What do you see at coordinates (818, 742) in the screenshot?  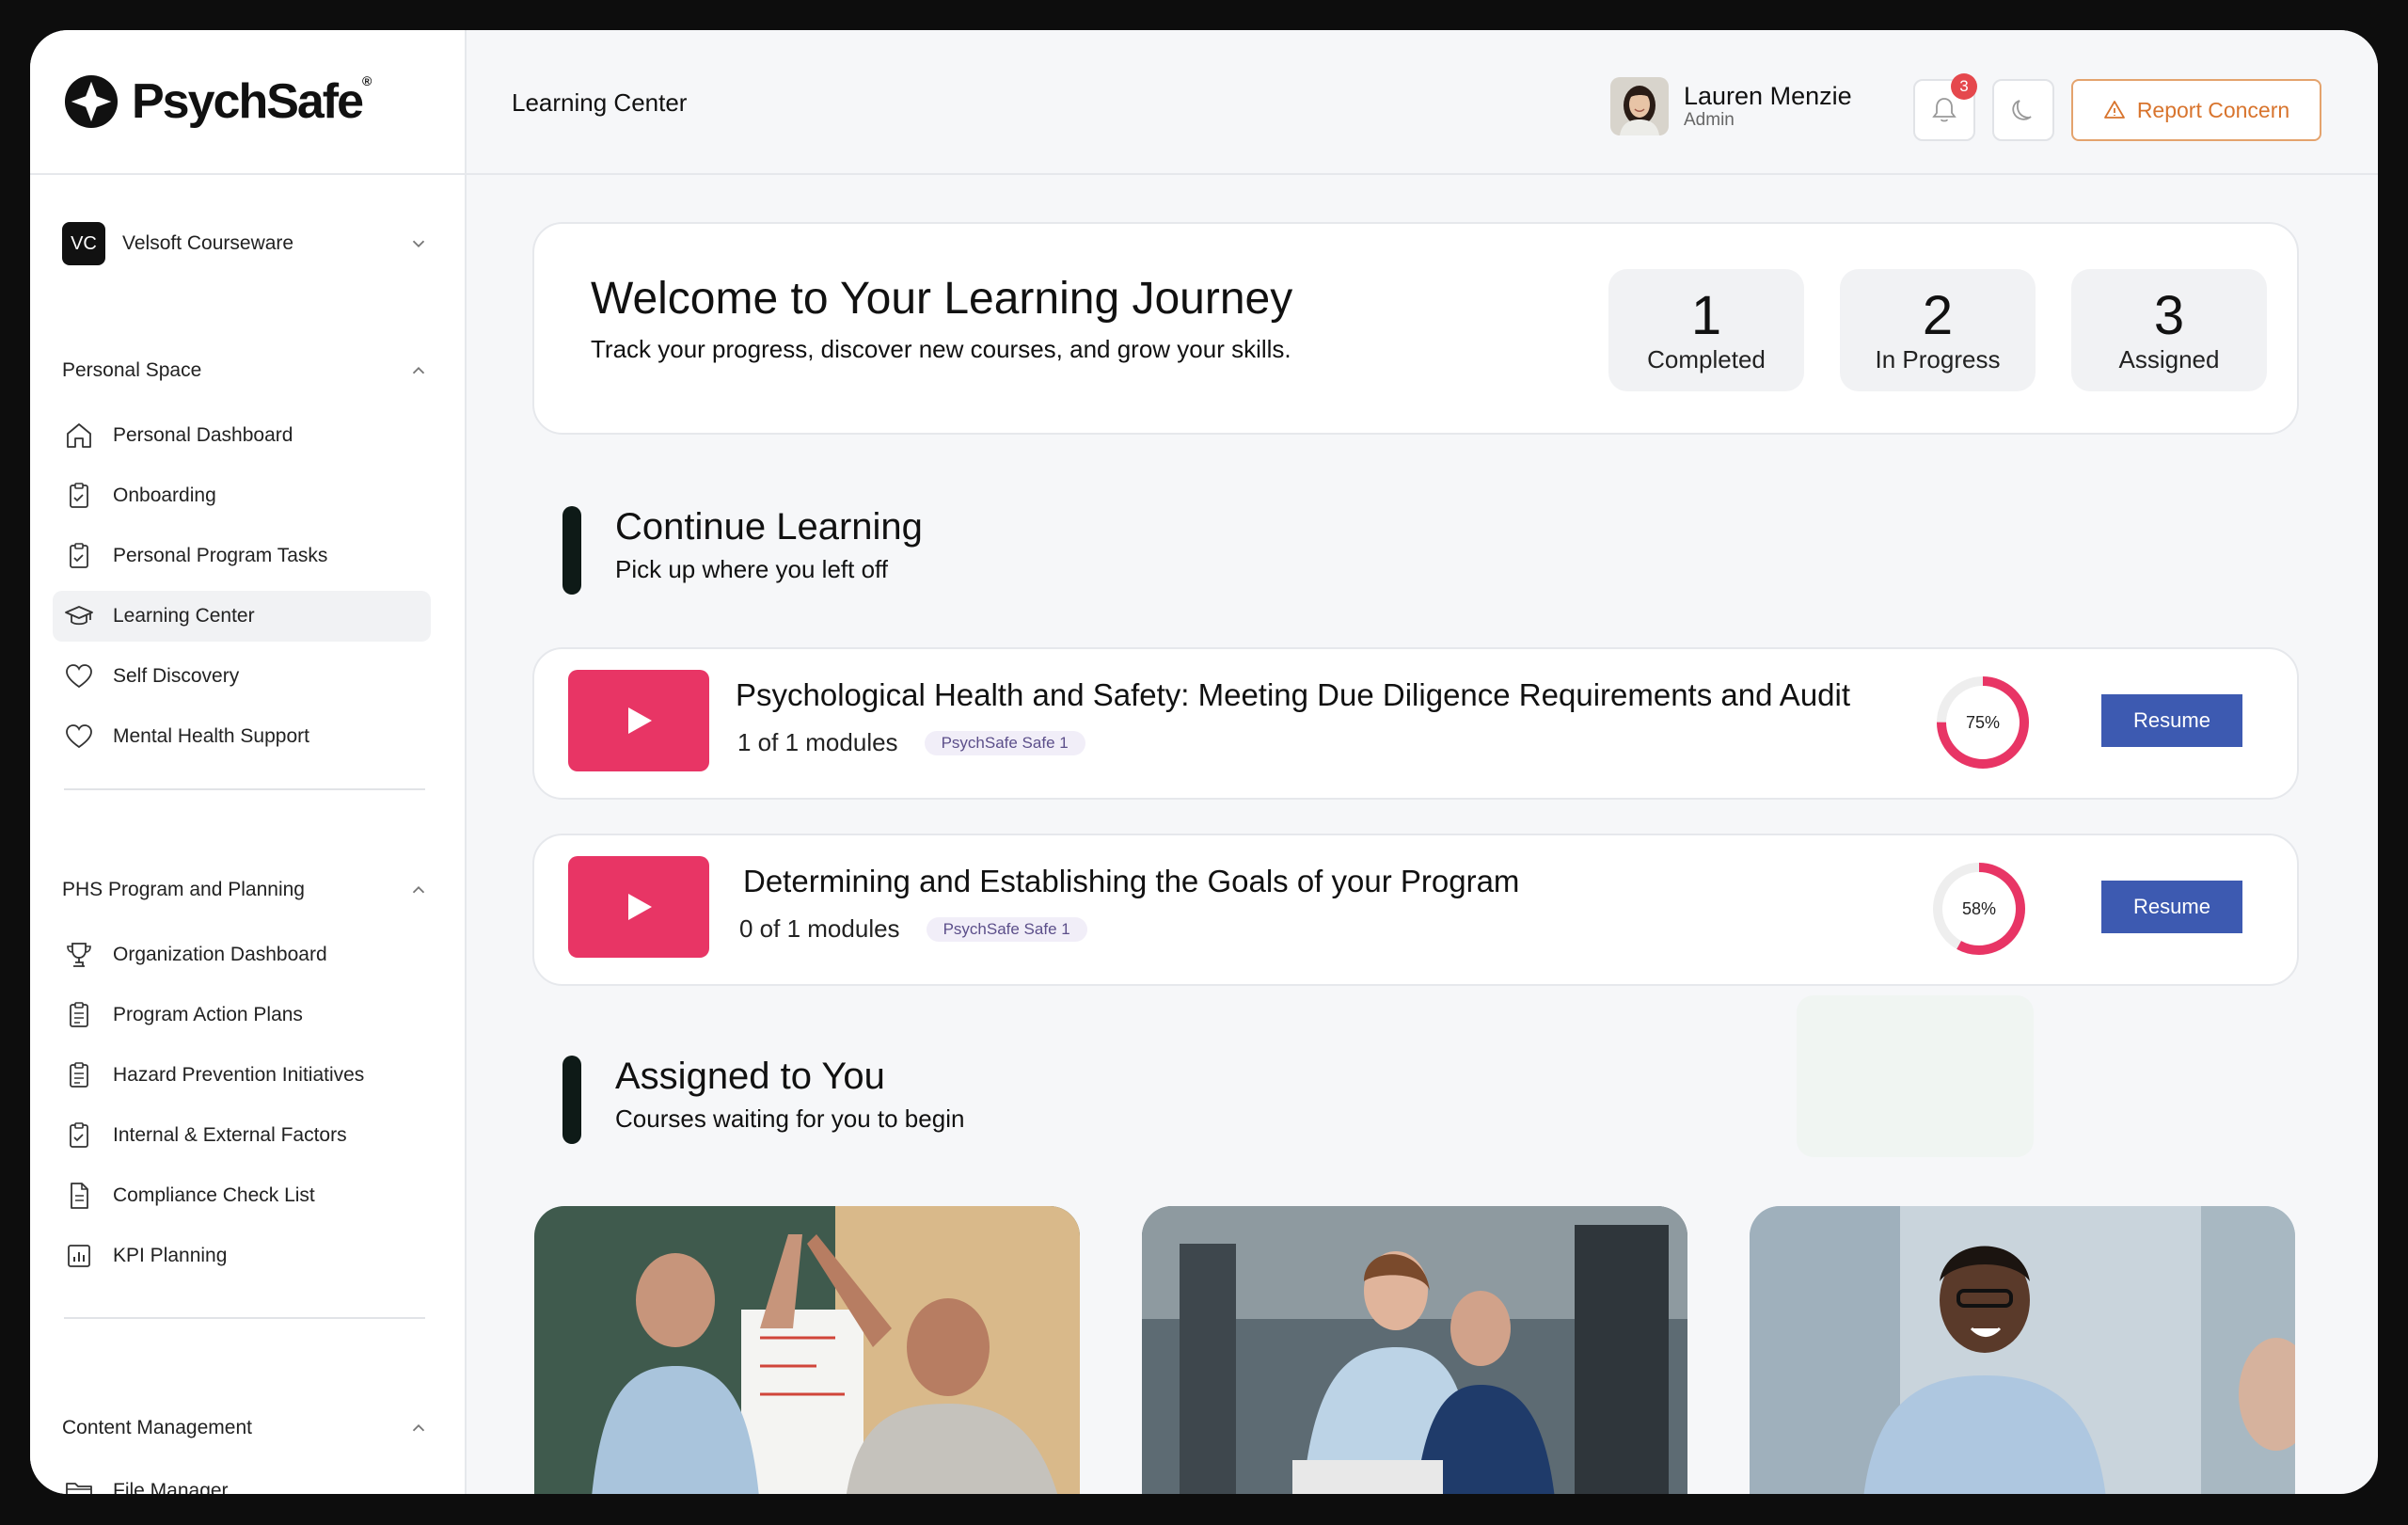 I see `course-modules: 1 of 1 modules` at bounding box center [818, 742].